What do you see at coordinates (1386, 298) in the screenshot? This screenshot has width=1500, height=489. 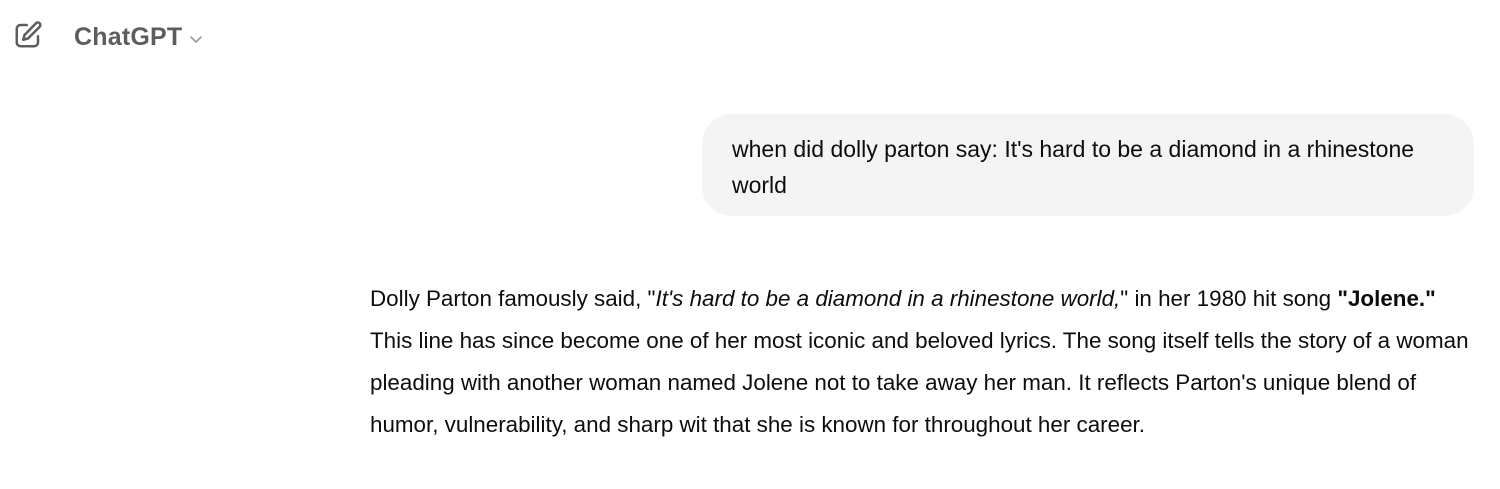 I see `song-title: "Jolene."` at bounding box center [1386, 298].